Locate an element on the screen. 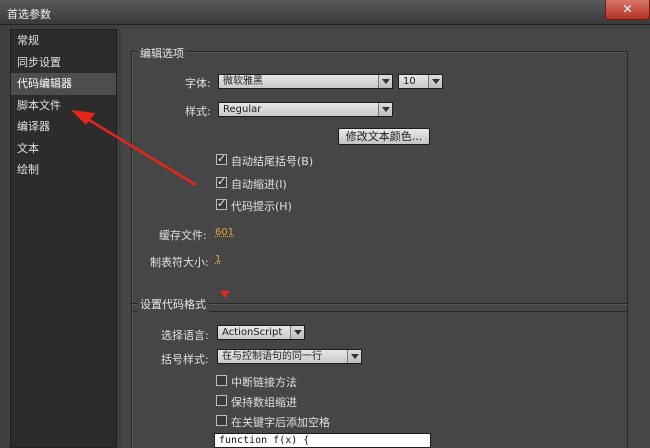  edit-options-title: 编辑选项 is located at coordinates (162, 53).